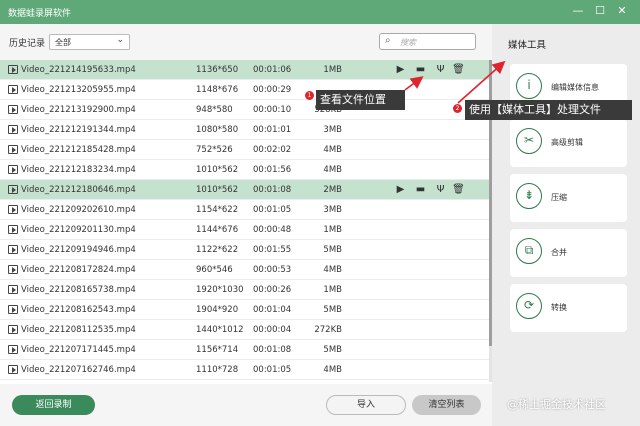 This screenshot has width=640, height=426. I want to click on clear-list-button: 清空列表, so click(446, 405).